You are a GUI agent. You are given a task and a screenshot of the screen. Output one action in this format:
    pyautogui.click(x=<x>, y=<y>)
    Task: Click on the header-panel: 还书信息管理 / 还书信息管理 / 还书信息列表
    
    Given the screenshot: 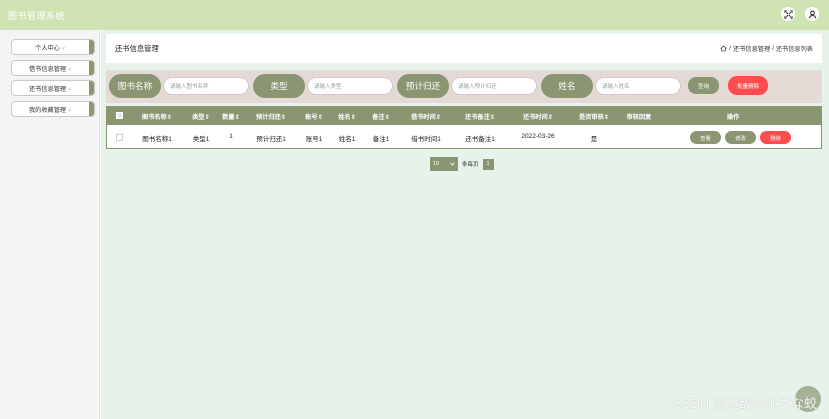 What is the action you would take?
    pyautogui.click(x=464, y=48)
    